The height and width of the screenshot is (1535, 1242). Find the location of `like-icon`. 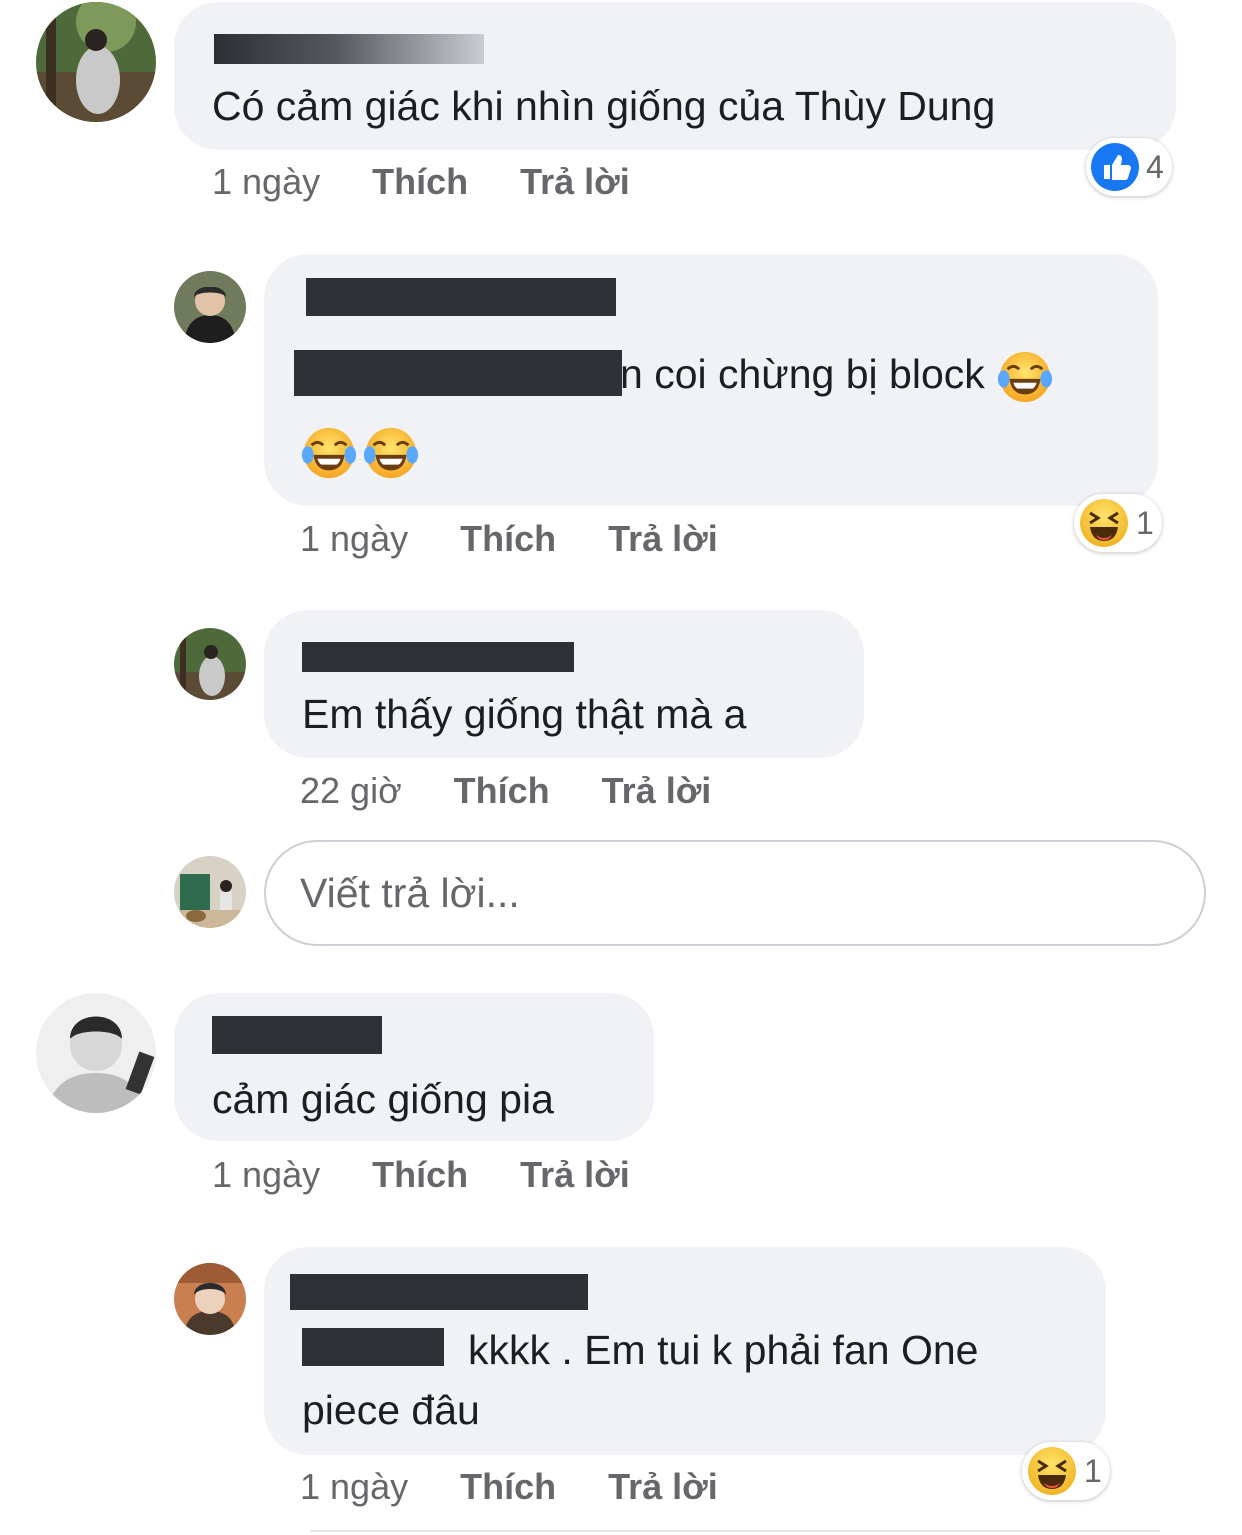

like-icon is located at coordinates (1115, 167).